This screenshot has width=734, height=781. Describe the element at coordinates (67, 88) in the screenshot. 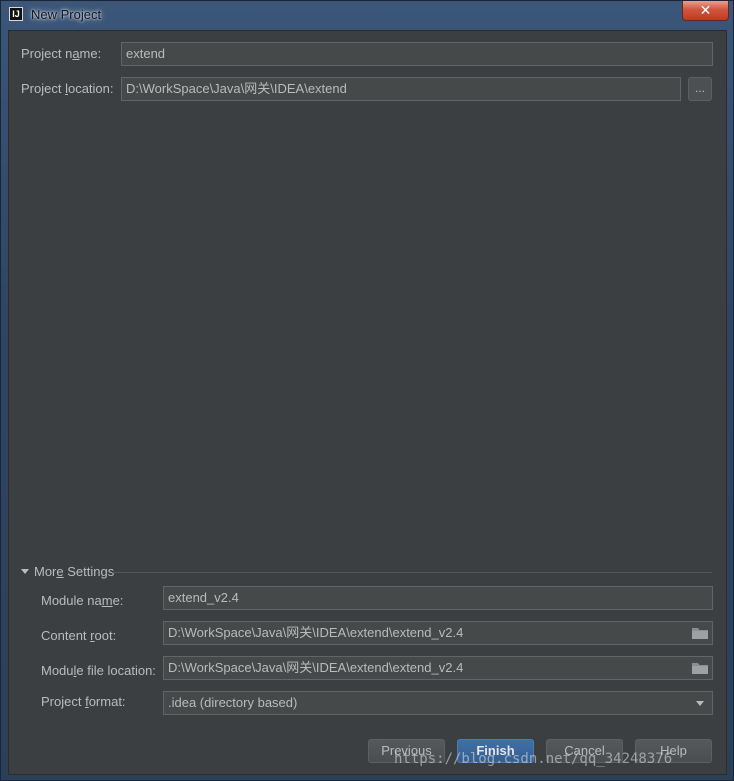

I see `project-location-label: Project location:` at that location.